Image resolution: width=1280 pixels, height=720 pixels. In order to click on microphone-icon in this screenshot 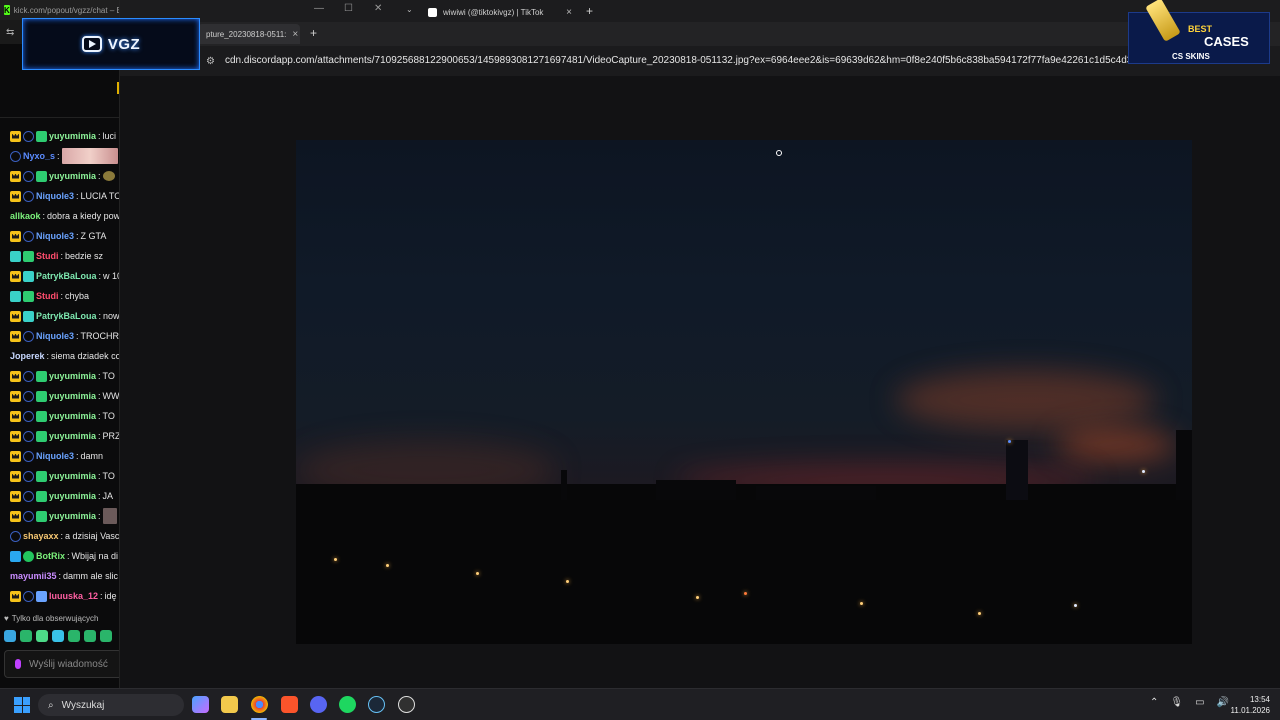, I will do `click(18, 664)`.